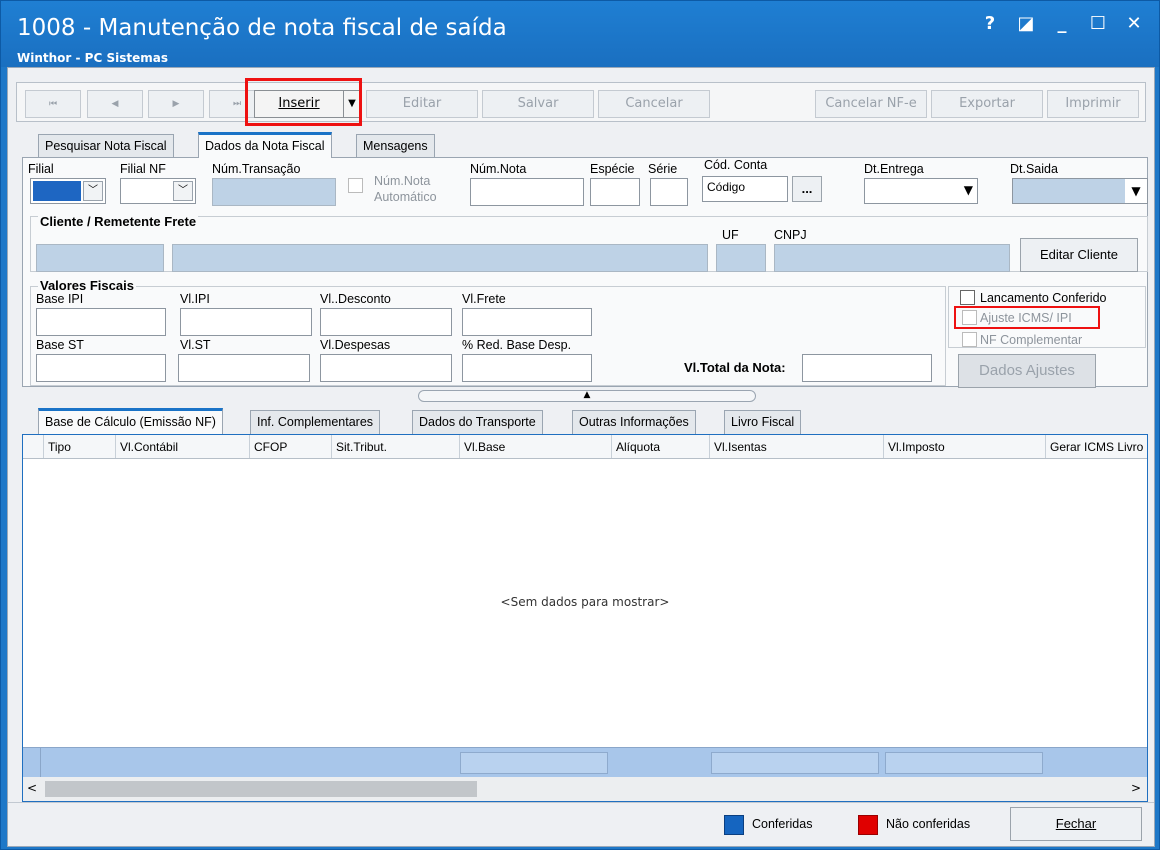 Image resolution: width=1160 pixels, height=850 pixels. Describe the element at coordinates (969, 339) in the screenshot. I see `nf-complementar-checkbox` at that location.